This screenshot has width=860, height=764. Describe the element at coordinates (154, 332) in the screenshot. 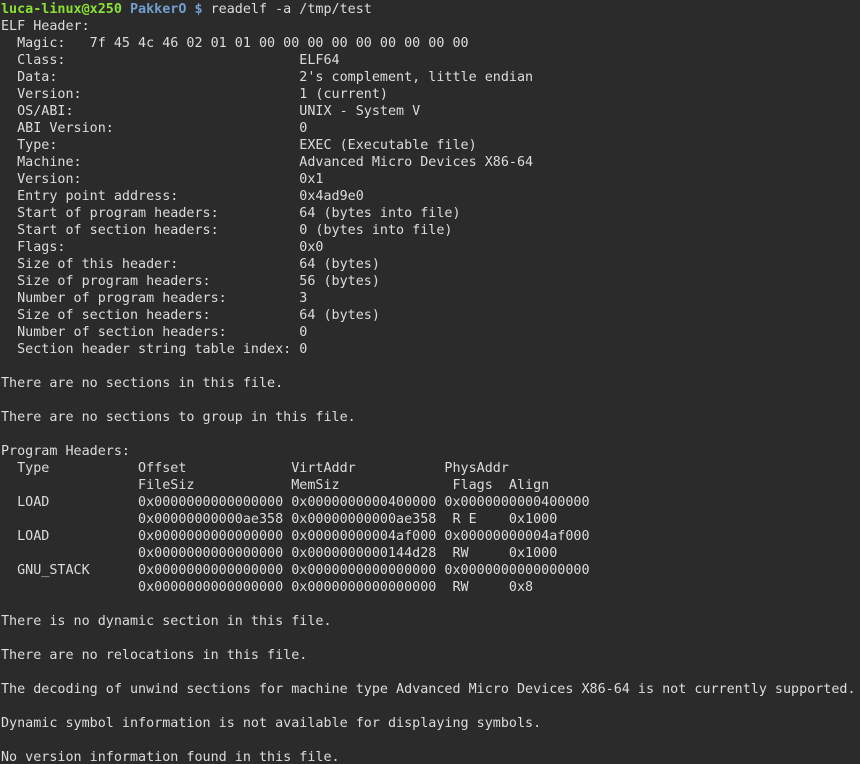

I see `output-line: Number of section headers: 0` at that location.